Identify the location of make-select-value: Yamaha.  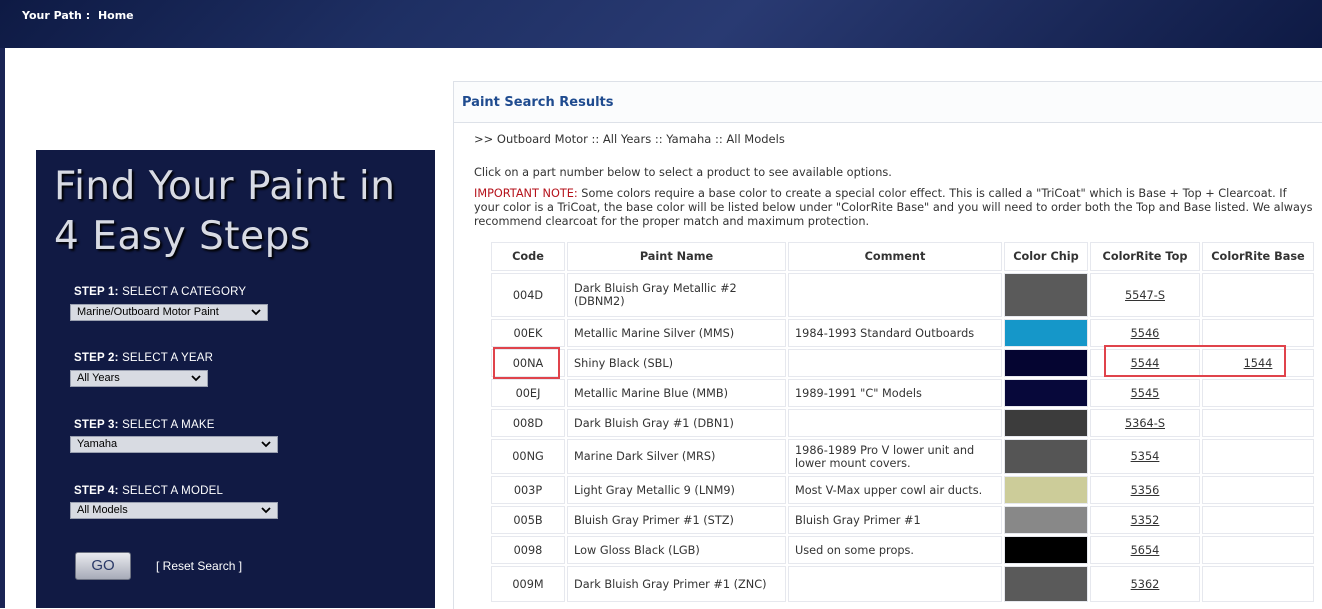
(97, 444).